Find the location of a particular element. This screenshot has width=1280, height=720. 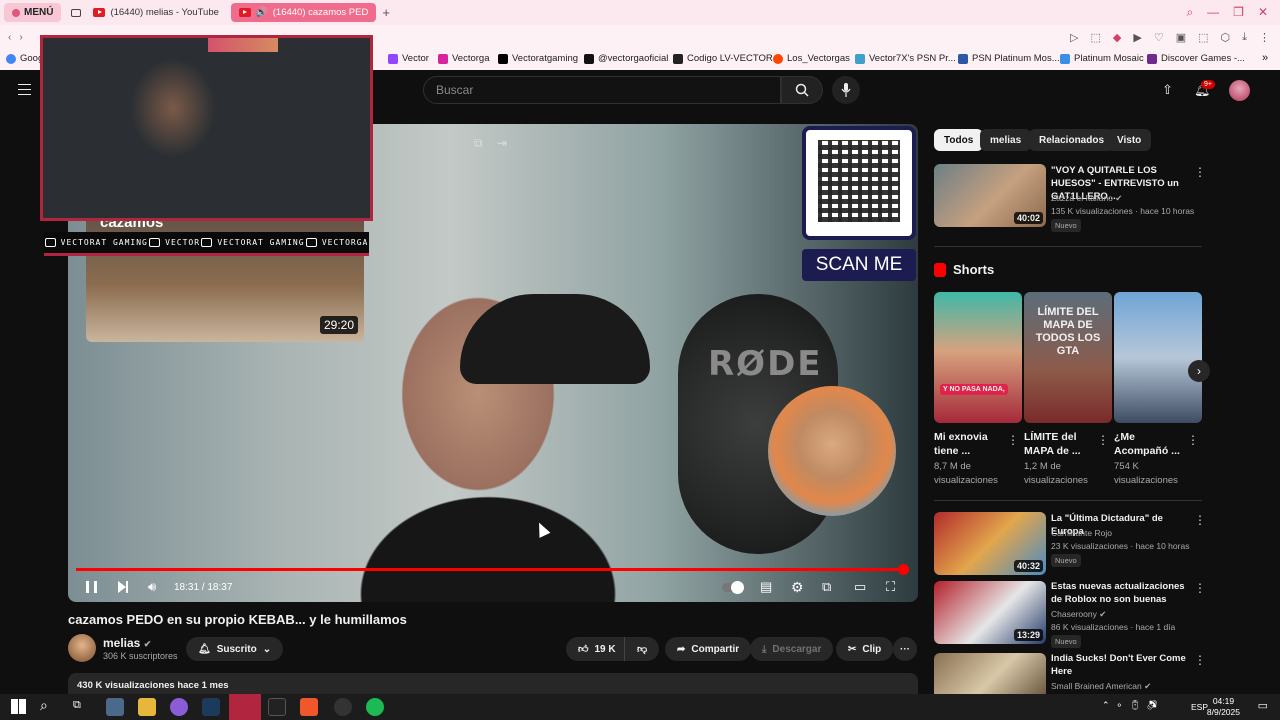

next-button is located at coordinates (123, 587).